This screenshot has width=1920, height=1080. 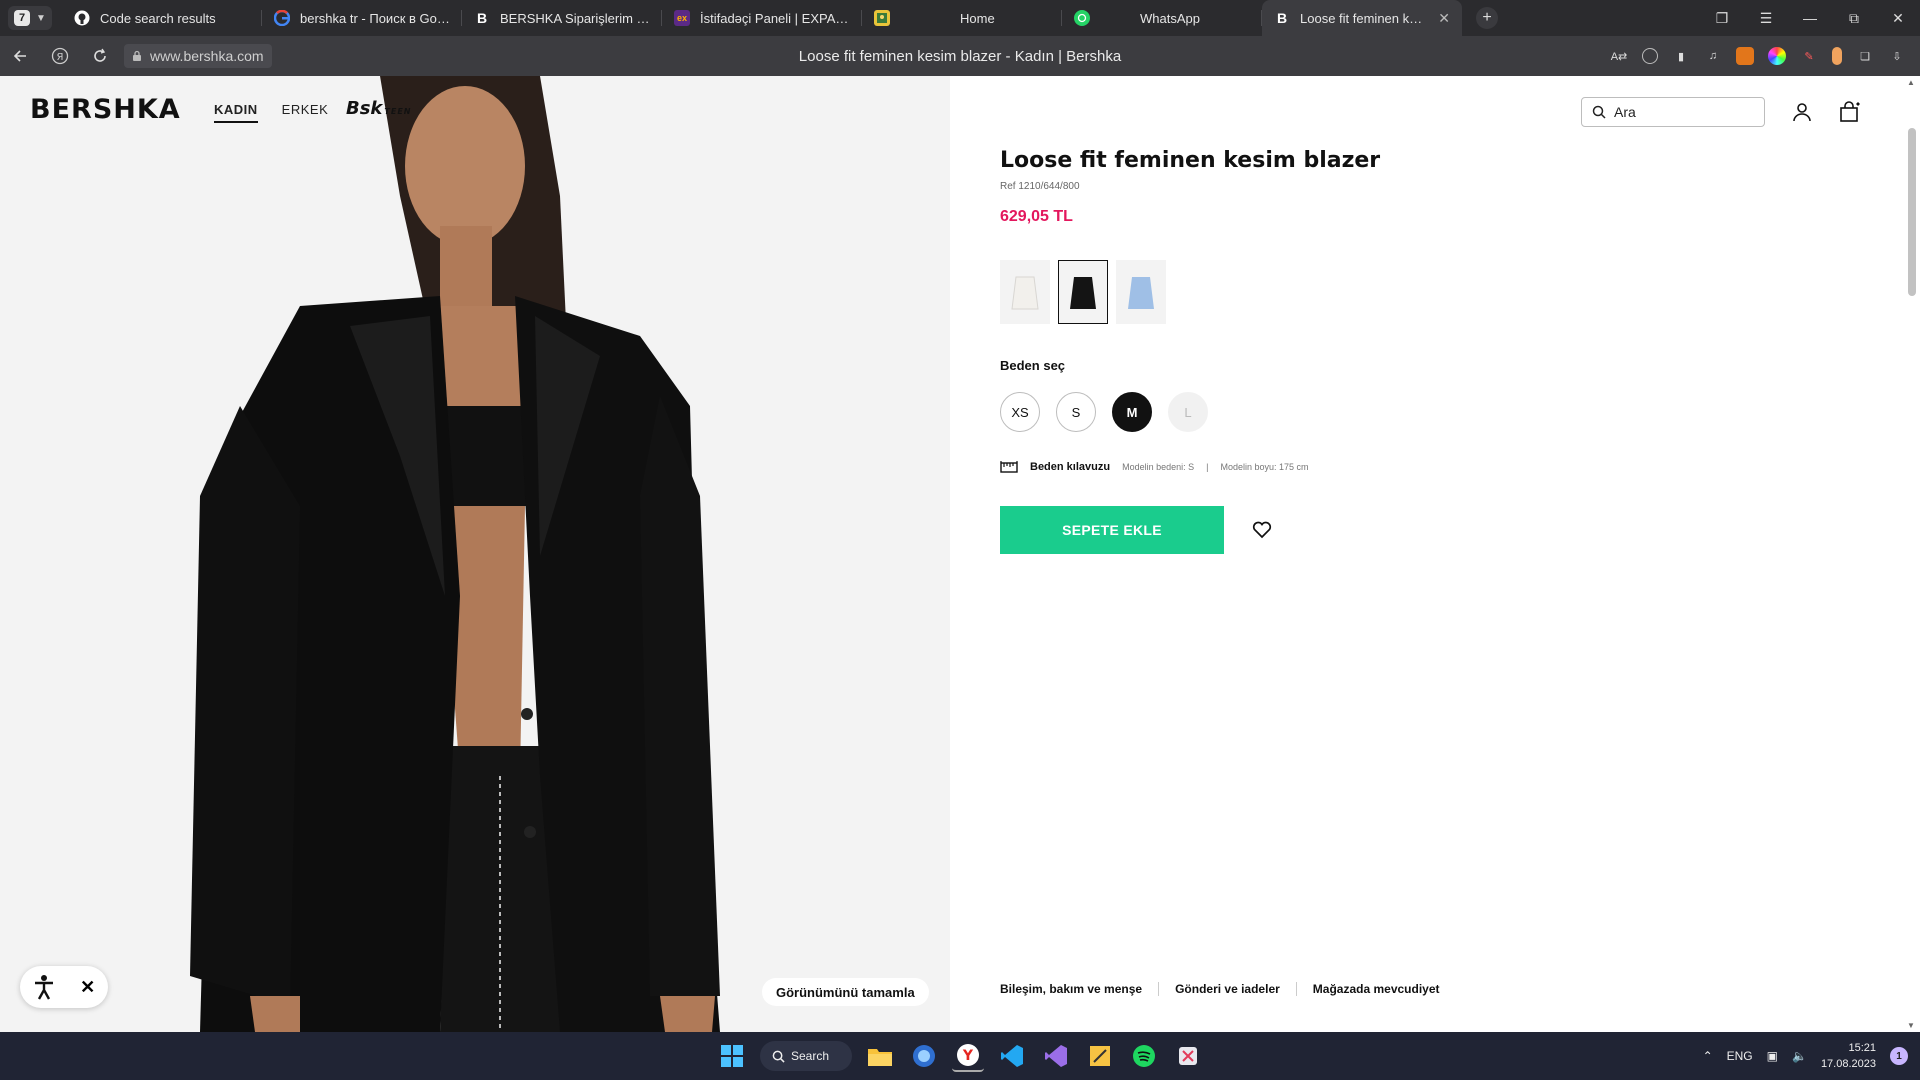 I want to click on yandex-button: Я, so click(x=60, y=56).